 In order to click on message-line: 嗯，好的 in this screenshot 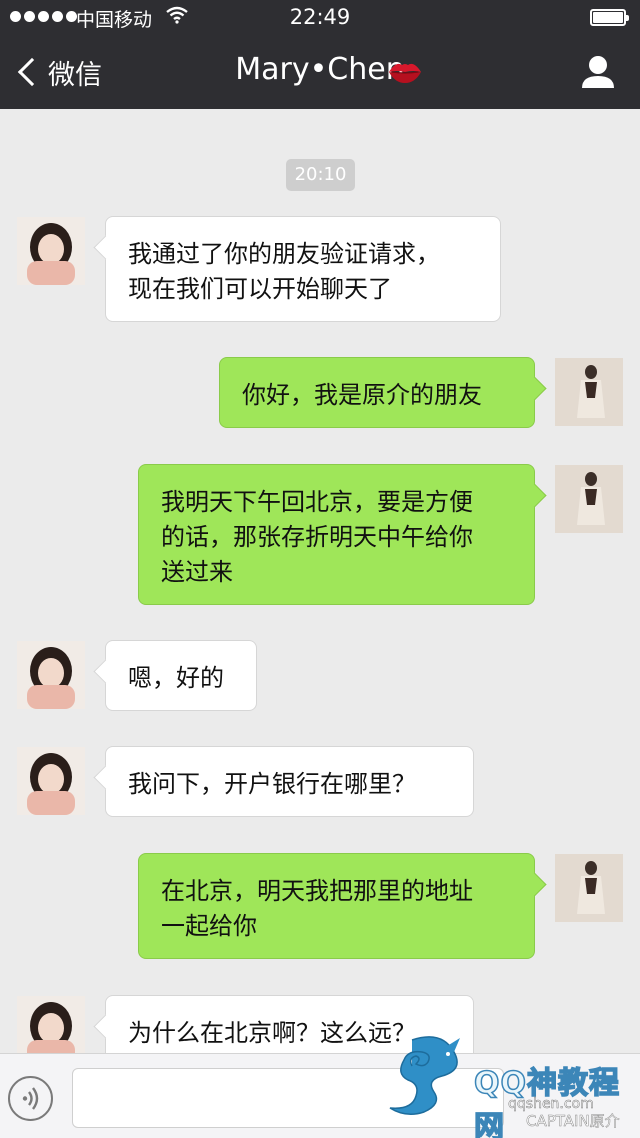, I will do `click(176, 678)`.